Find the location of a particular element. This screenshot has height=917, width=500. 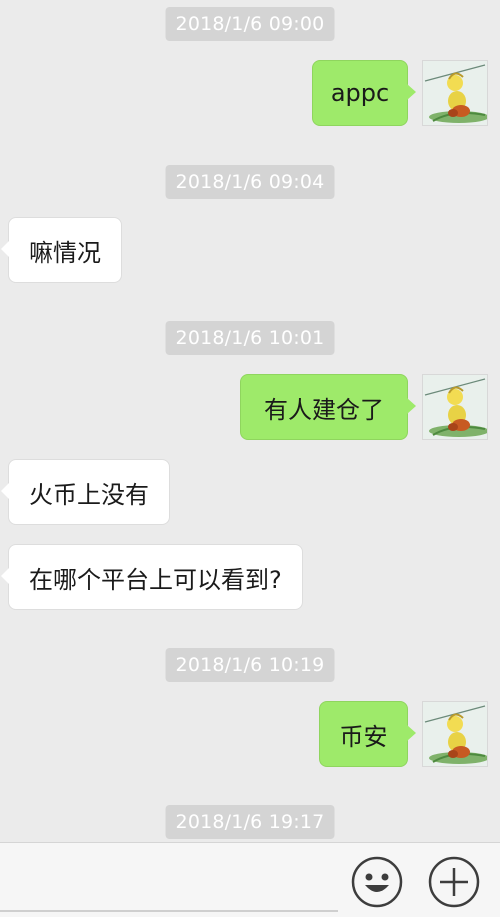

timestamp: 2018/1/6 09:04 is located at coordinates (250, 182).